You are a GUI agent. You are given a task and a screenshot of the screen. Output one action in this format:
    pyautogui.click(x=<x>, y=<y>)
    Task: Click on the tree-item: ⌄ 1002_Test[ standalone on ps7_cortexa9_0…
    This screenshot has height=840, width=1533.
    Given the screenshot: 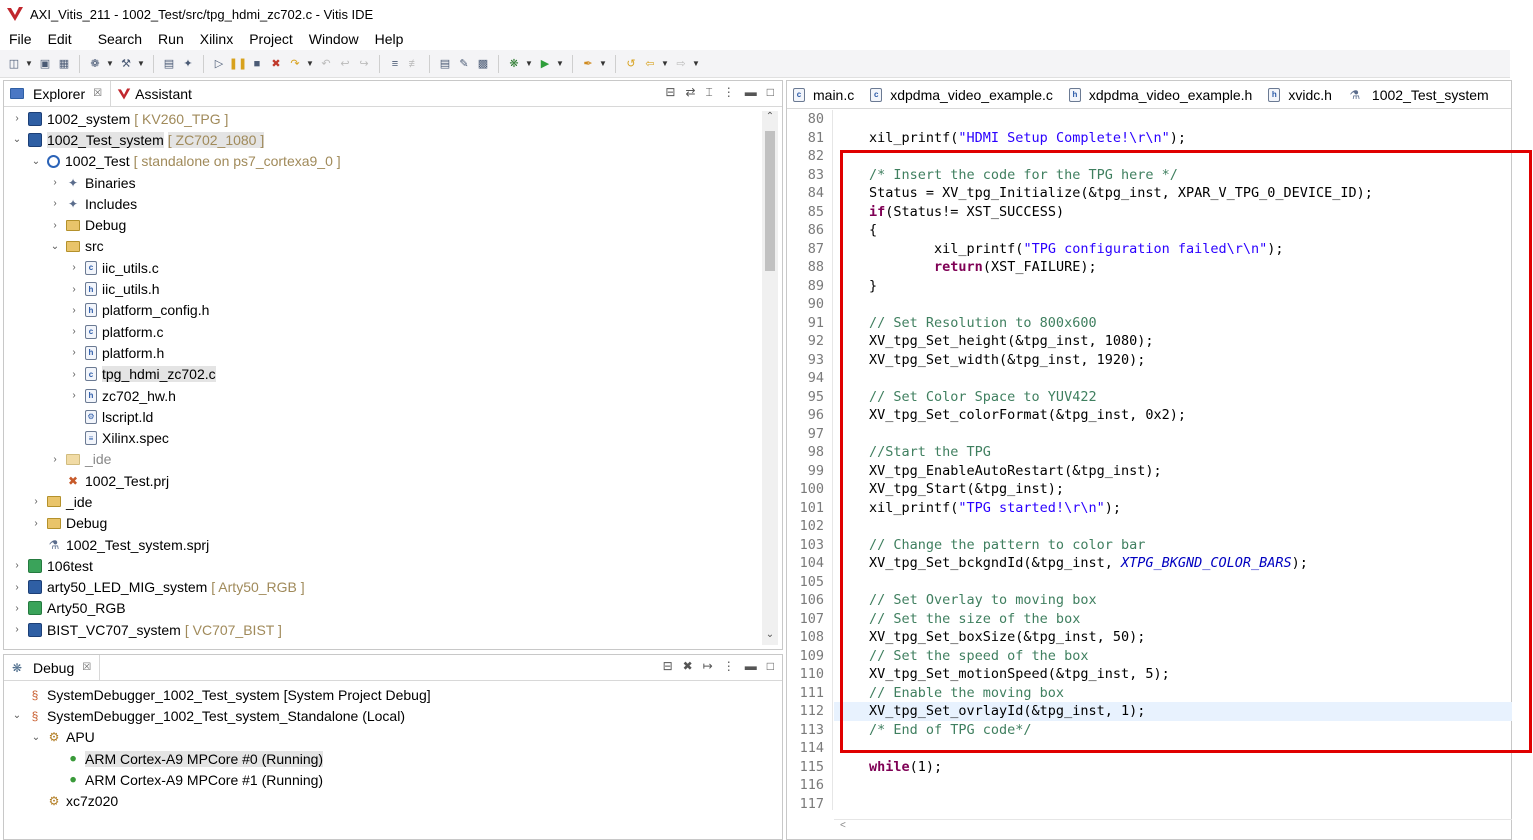 What is the action you would take?
    pyautogui.click(x=382, y=161)
    